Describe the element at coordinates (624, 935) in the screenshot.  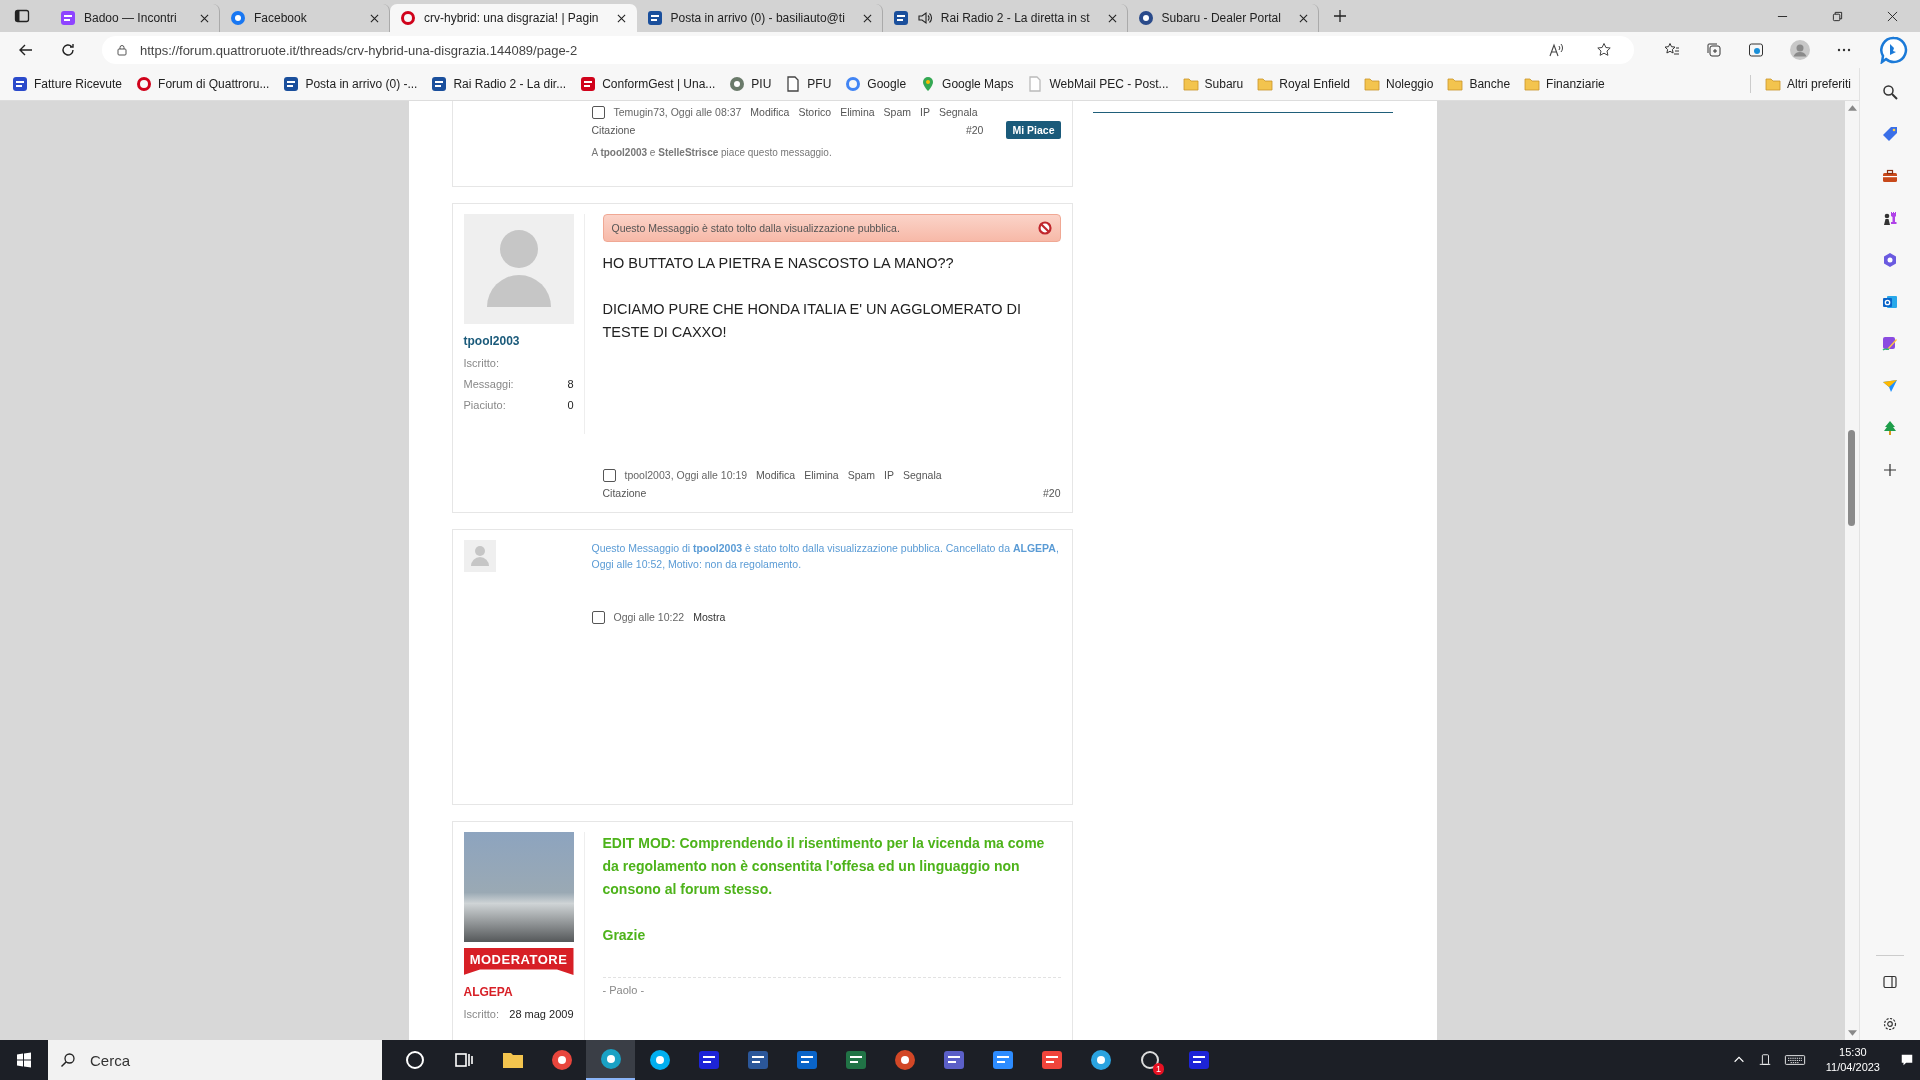
I see `post-paragraph: Grazie` at that location.